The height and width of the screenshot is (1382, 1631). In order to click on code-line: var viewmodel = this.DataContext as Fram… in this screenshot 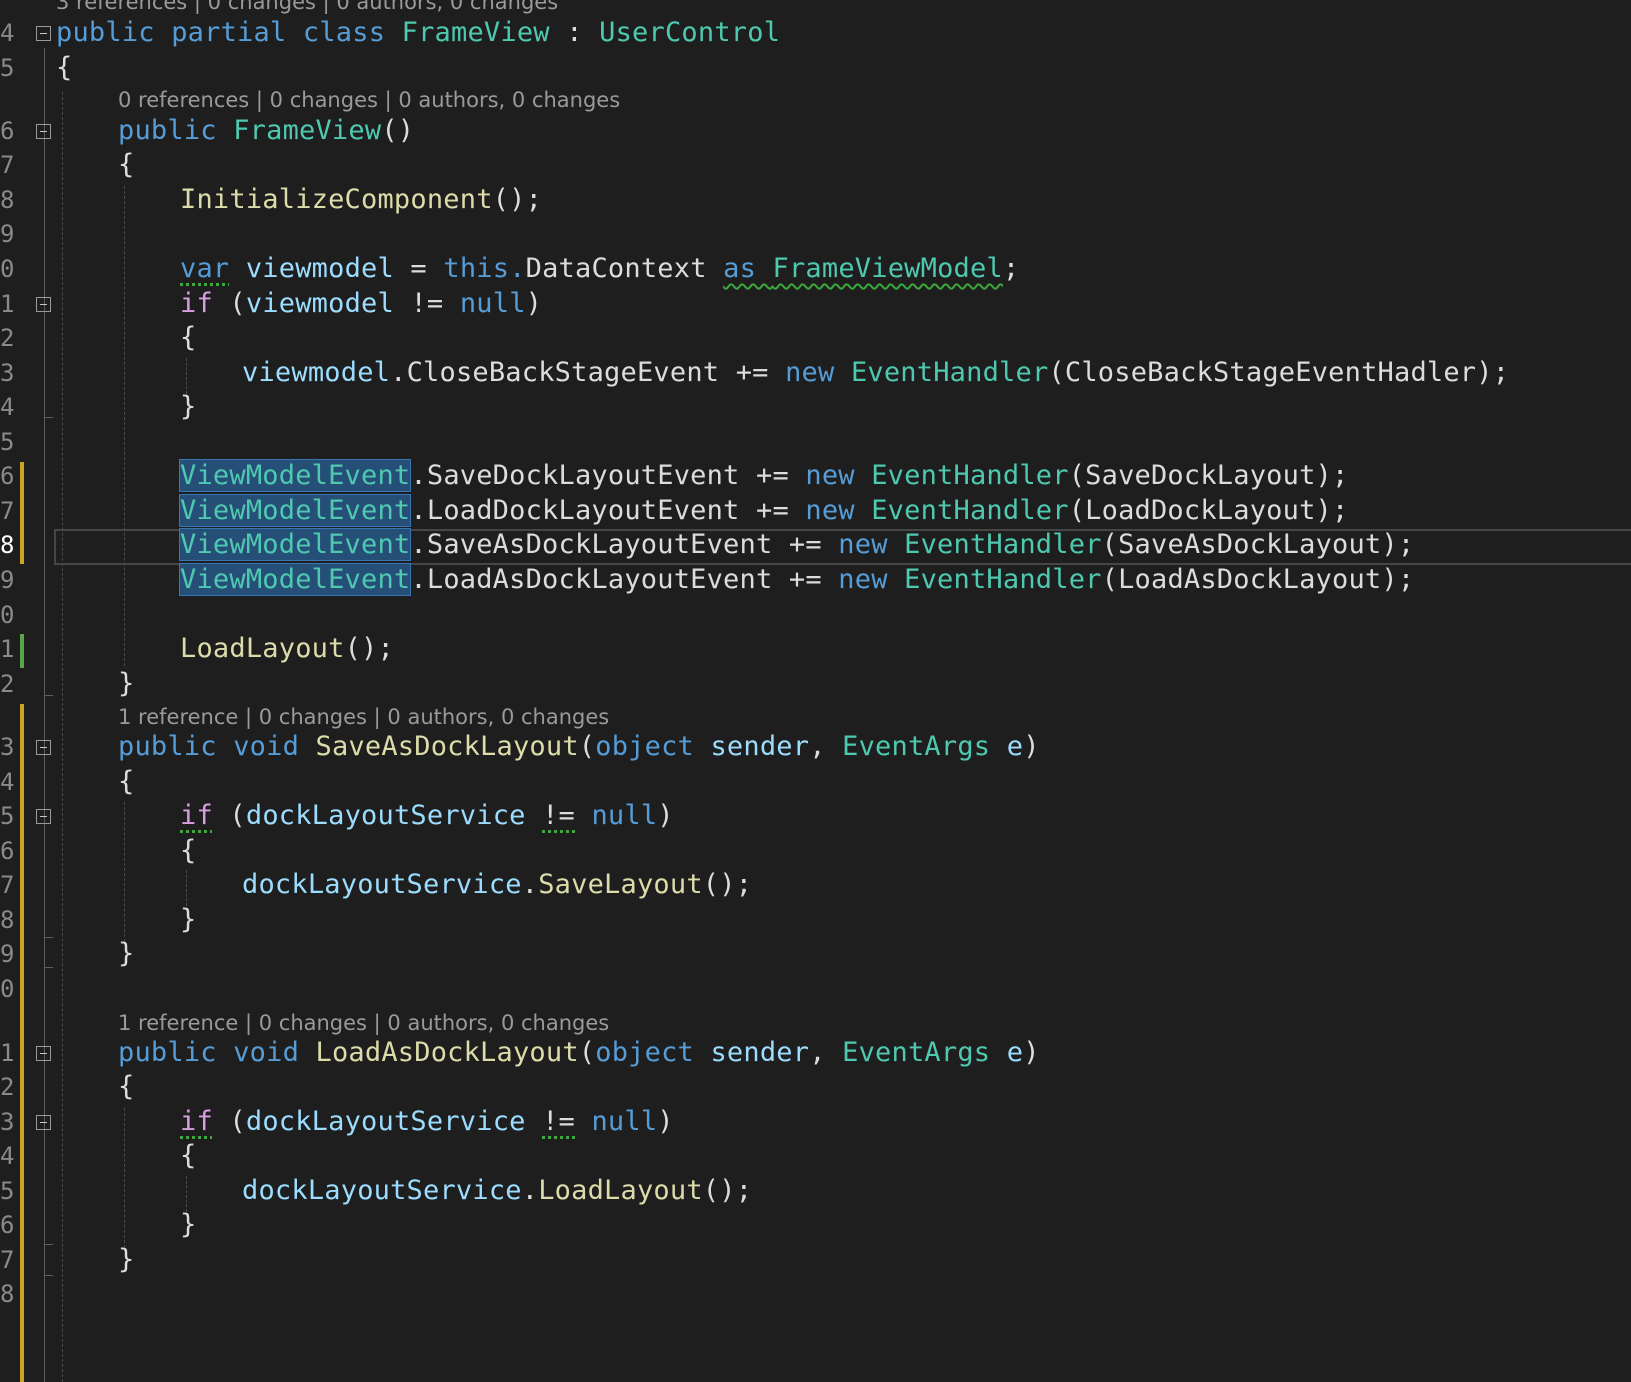, I will do `click(599, 269)`.